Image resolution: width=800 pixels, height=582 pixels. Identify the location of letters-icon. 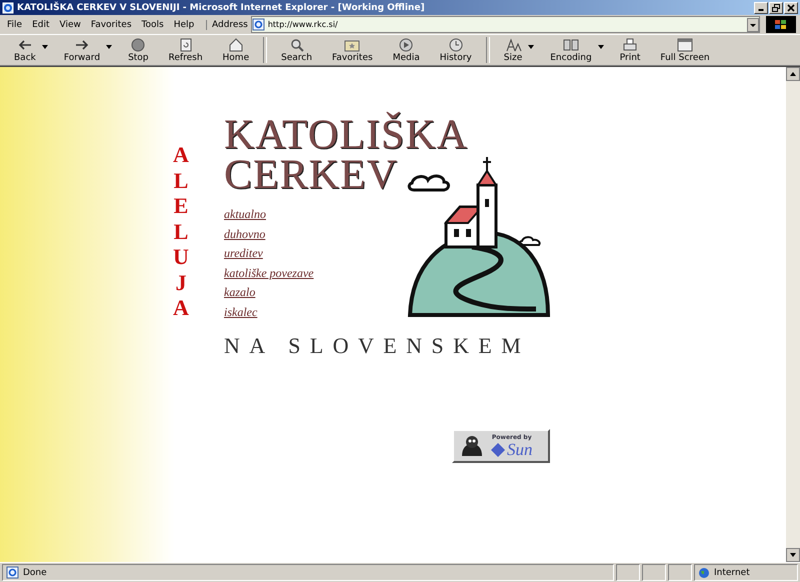
(513, 45).